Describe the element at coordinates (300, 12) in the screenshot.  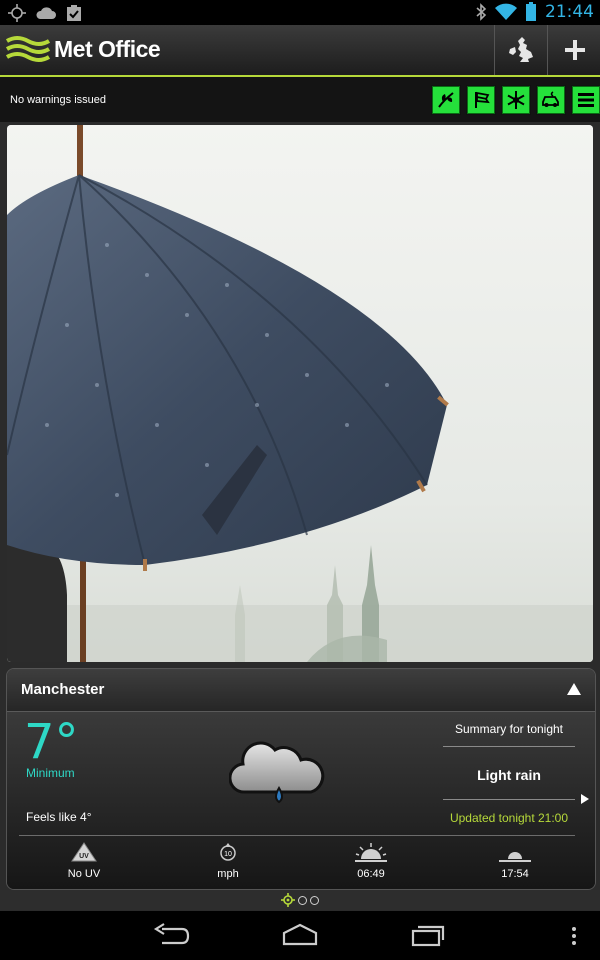
I see `status-bar: 21:44` at that location.